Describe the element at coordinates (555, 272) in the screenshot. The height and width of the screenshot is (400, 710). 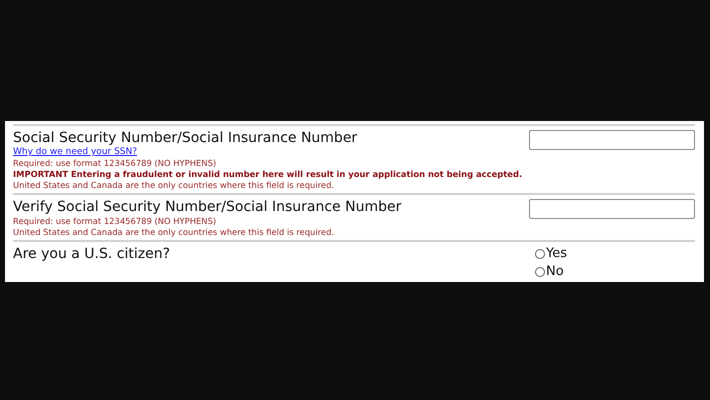
I see `radio-label: No` at that location.